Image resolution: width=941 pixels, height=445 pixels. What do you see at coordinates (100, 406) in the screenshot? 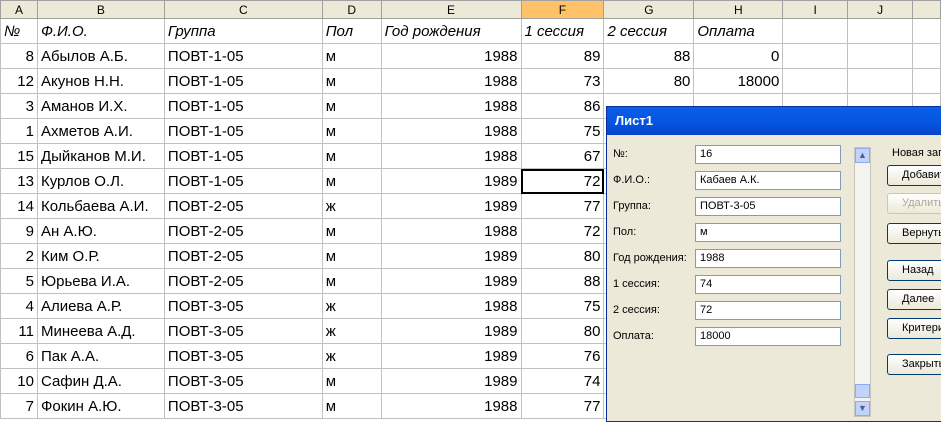
I see `cell: Фокин А.Ю.` at bounding box center [100, 406].